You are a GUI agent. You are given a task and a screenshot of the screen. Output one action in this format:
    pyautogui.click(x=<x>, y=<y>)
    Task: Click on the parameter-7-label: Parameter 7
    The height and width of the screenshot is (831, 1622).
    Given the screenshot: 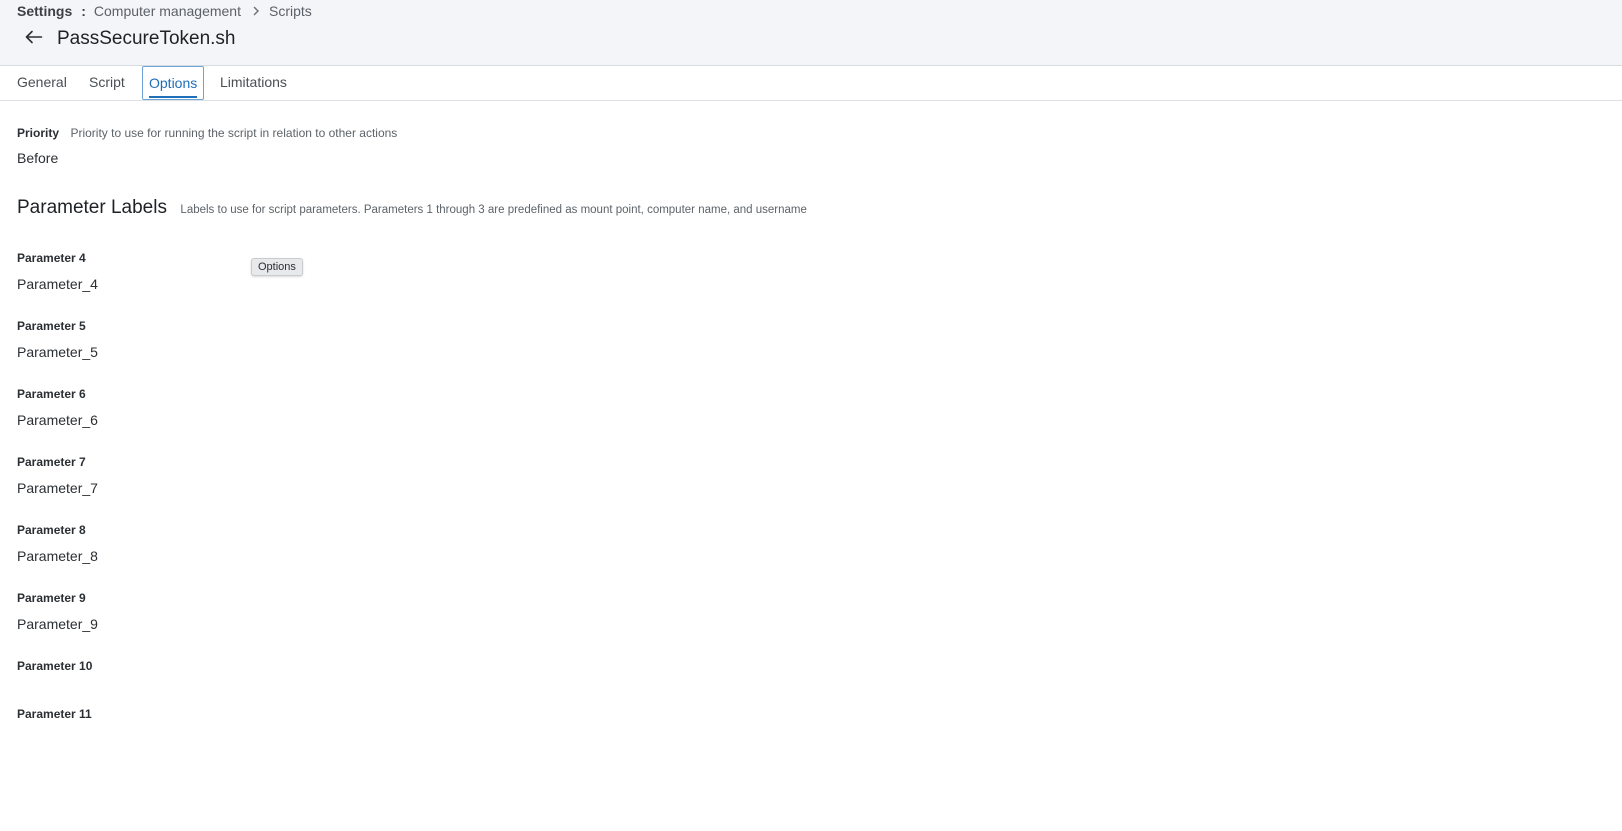 What is the action you would take?
    pyautogui.click(x=51, y=462)
    